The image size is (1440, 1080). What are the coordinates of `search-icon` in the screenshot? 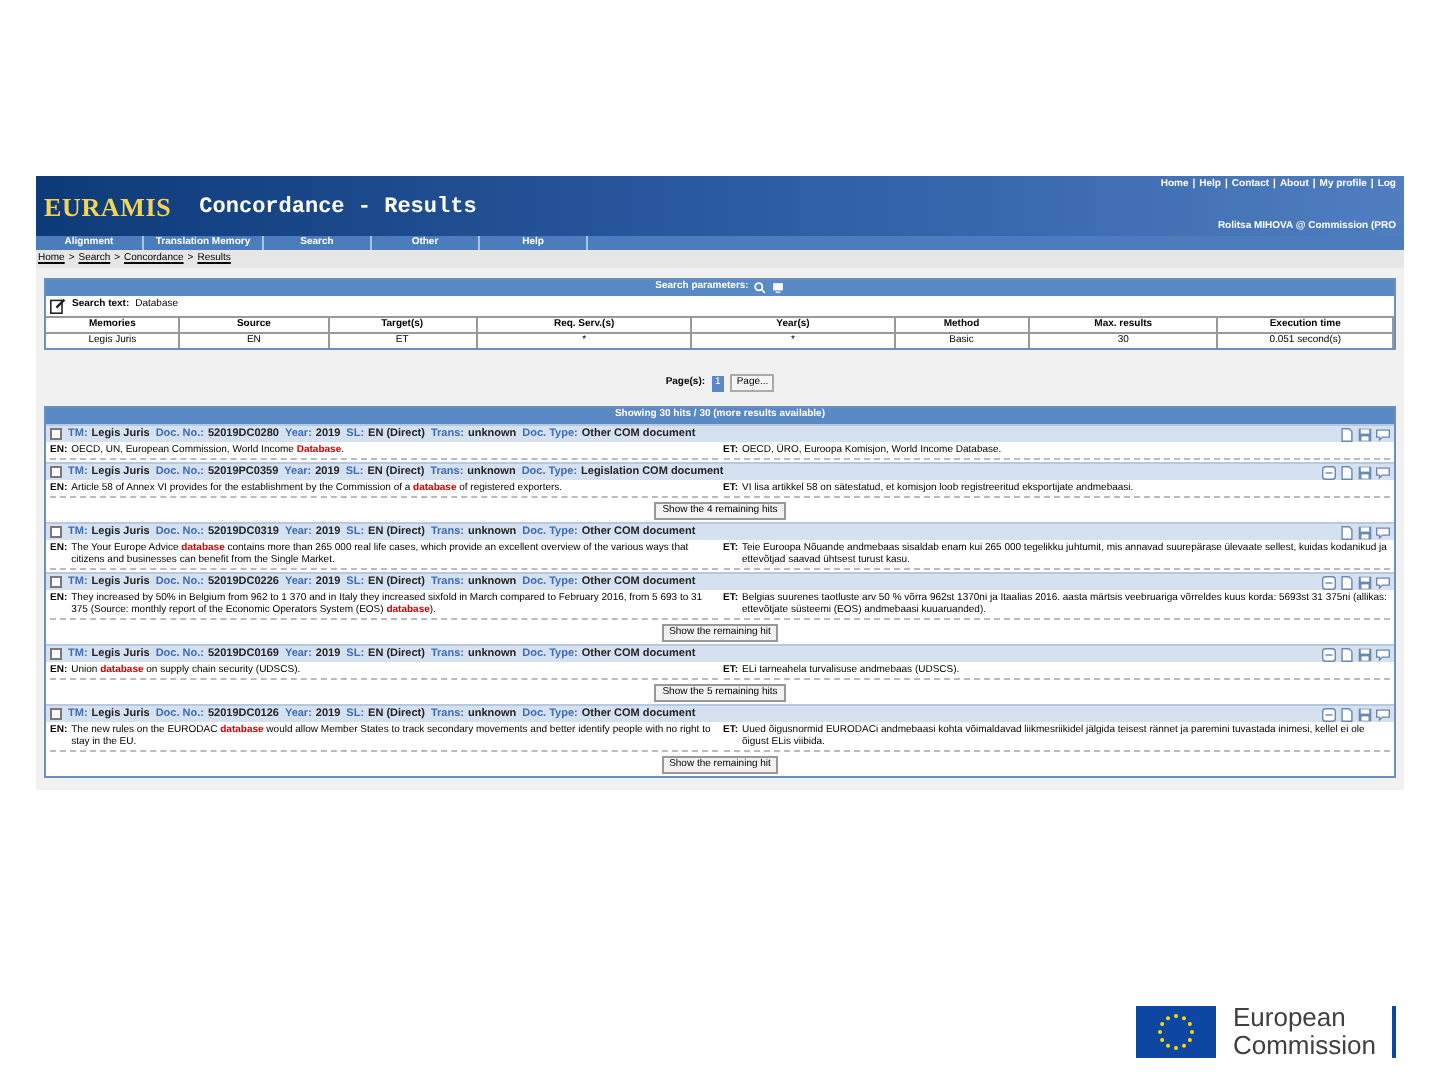 It's located at (760, 288).